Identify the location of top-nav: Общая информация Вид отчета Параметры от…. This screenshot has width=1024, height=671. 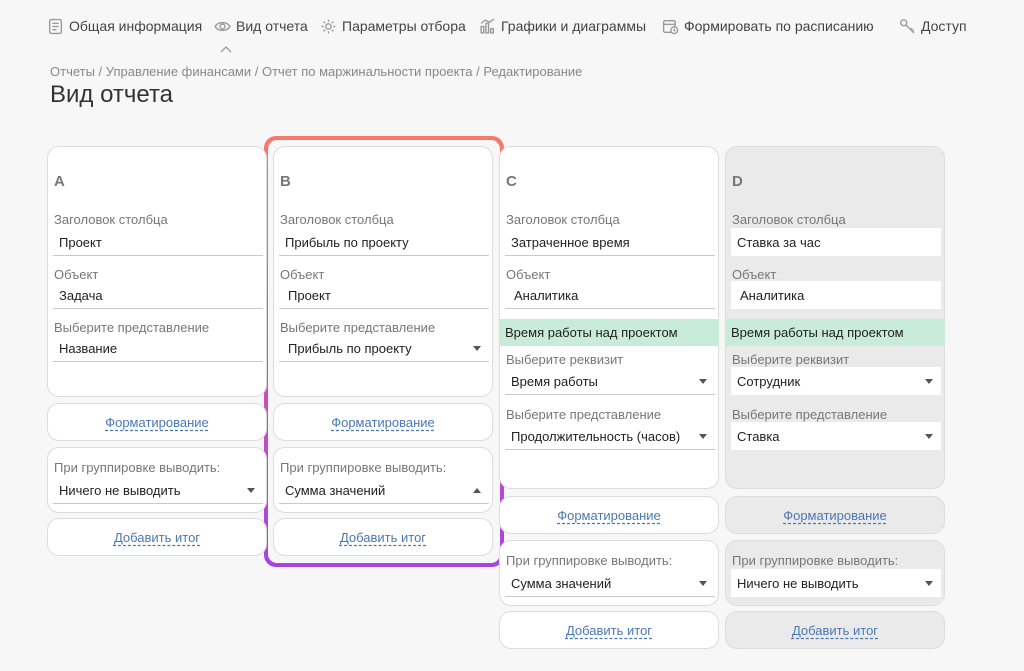
(535, 33).